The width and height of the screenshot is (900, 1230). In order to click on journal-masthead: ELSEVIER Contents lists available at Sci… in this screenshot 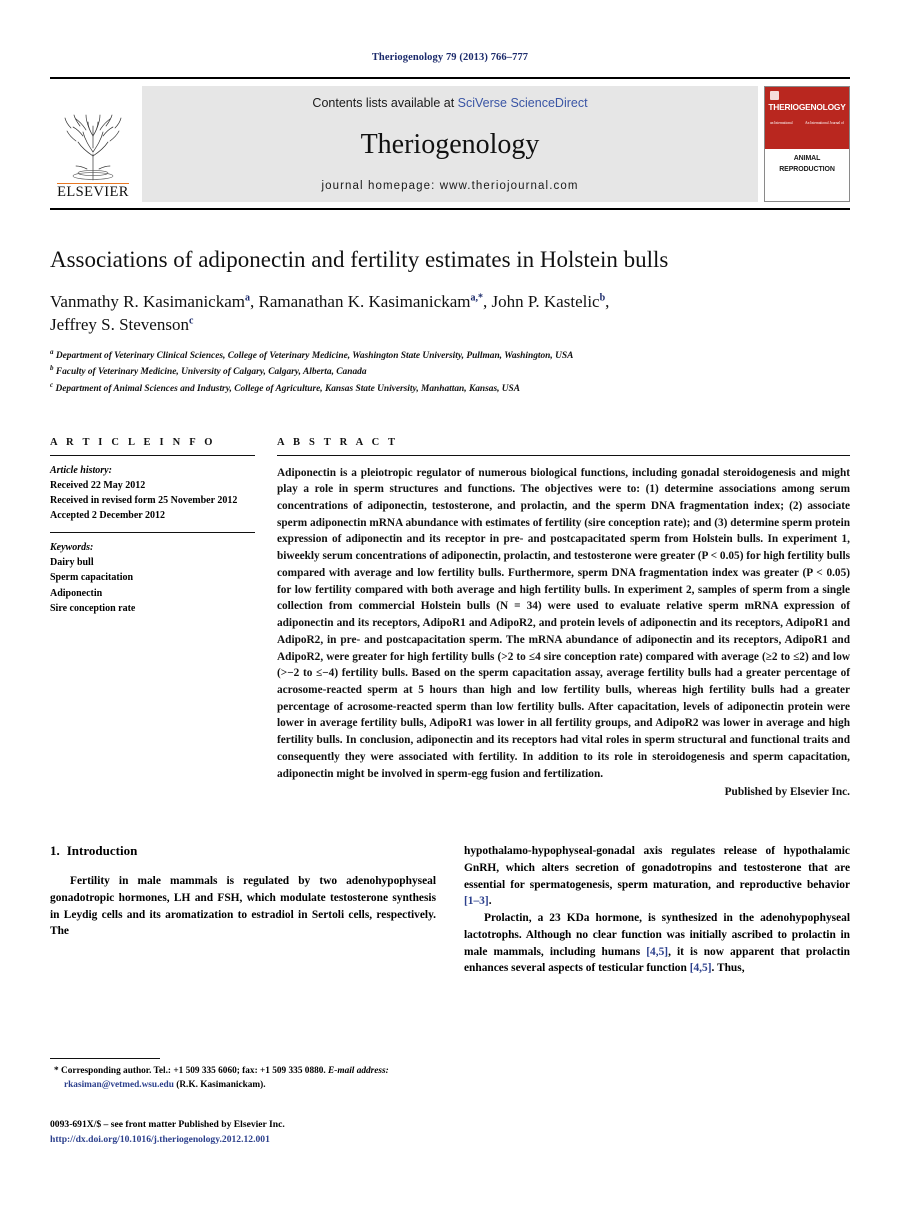, I will do `click(450, 143)`.